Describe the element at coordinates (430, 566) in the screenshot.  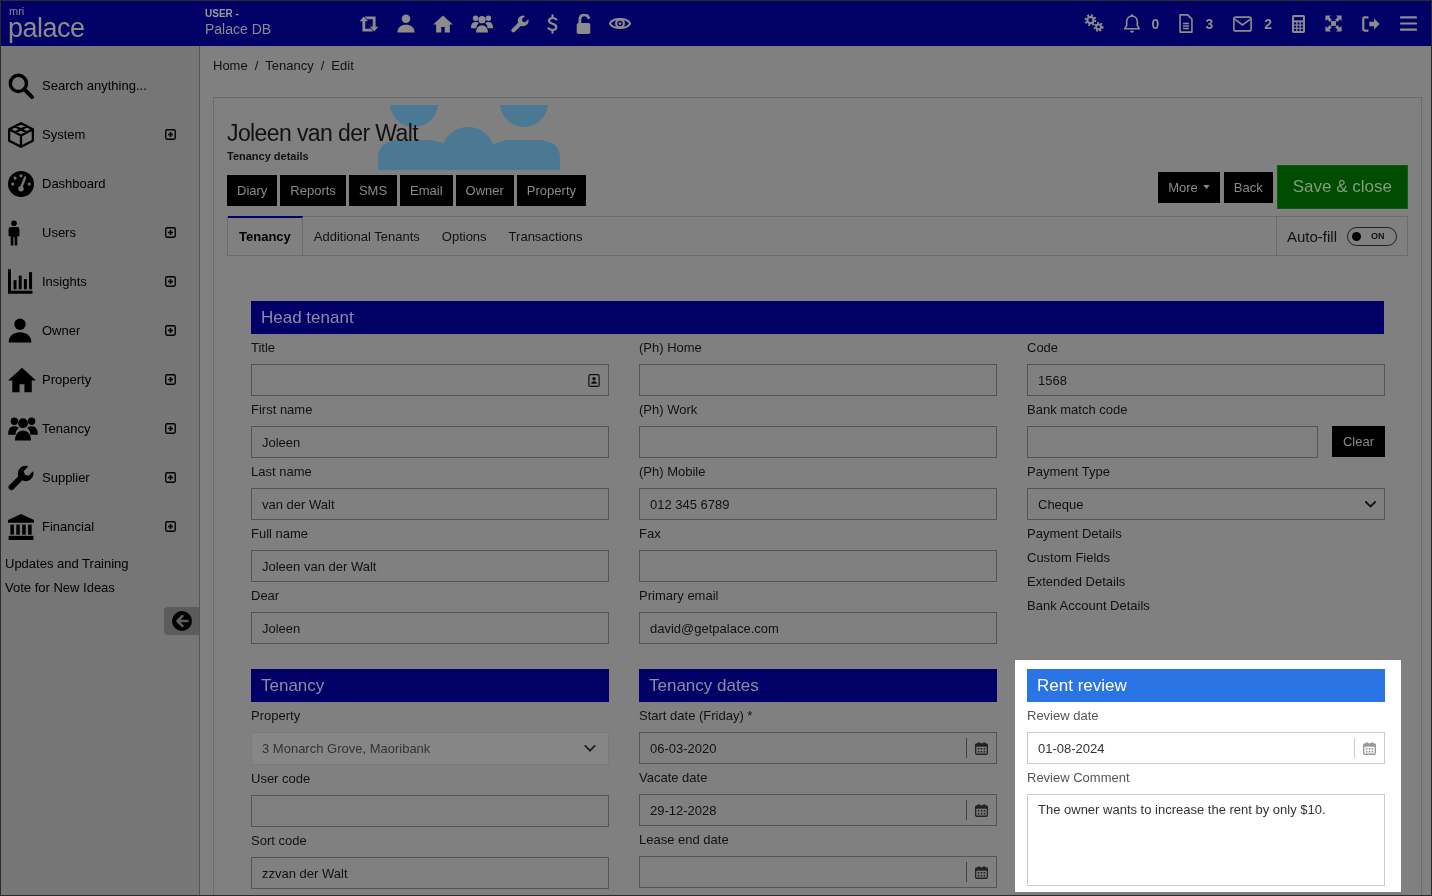
I see `text-field: Joleen van der Walt` at that location.